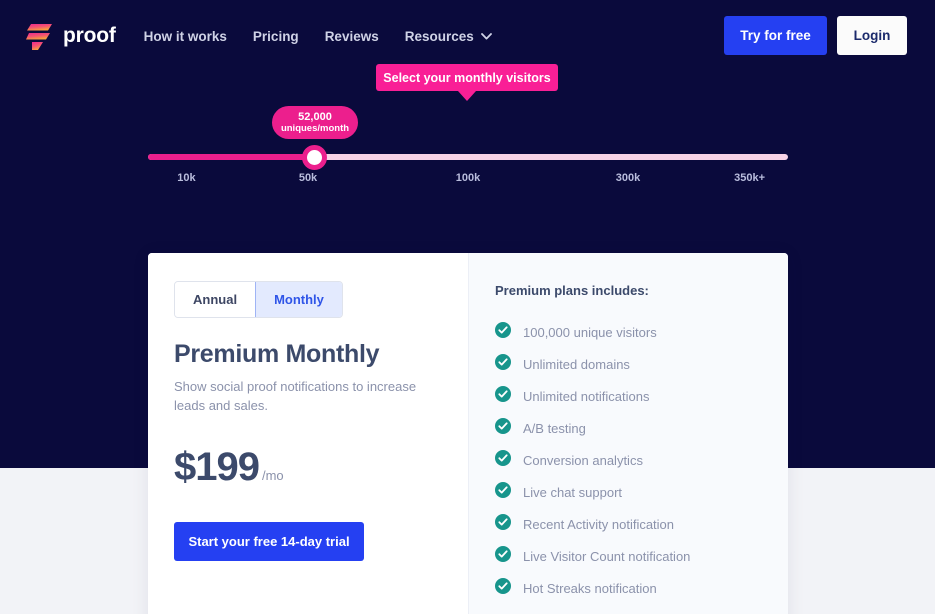 The width and height of the screenshot is (935, 614). I want to click on feature-item: Recent Activity notification, so click(641, 524).